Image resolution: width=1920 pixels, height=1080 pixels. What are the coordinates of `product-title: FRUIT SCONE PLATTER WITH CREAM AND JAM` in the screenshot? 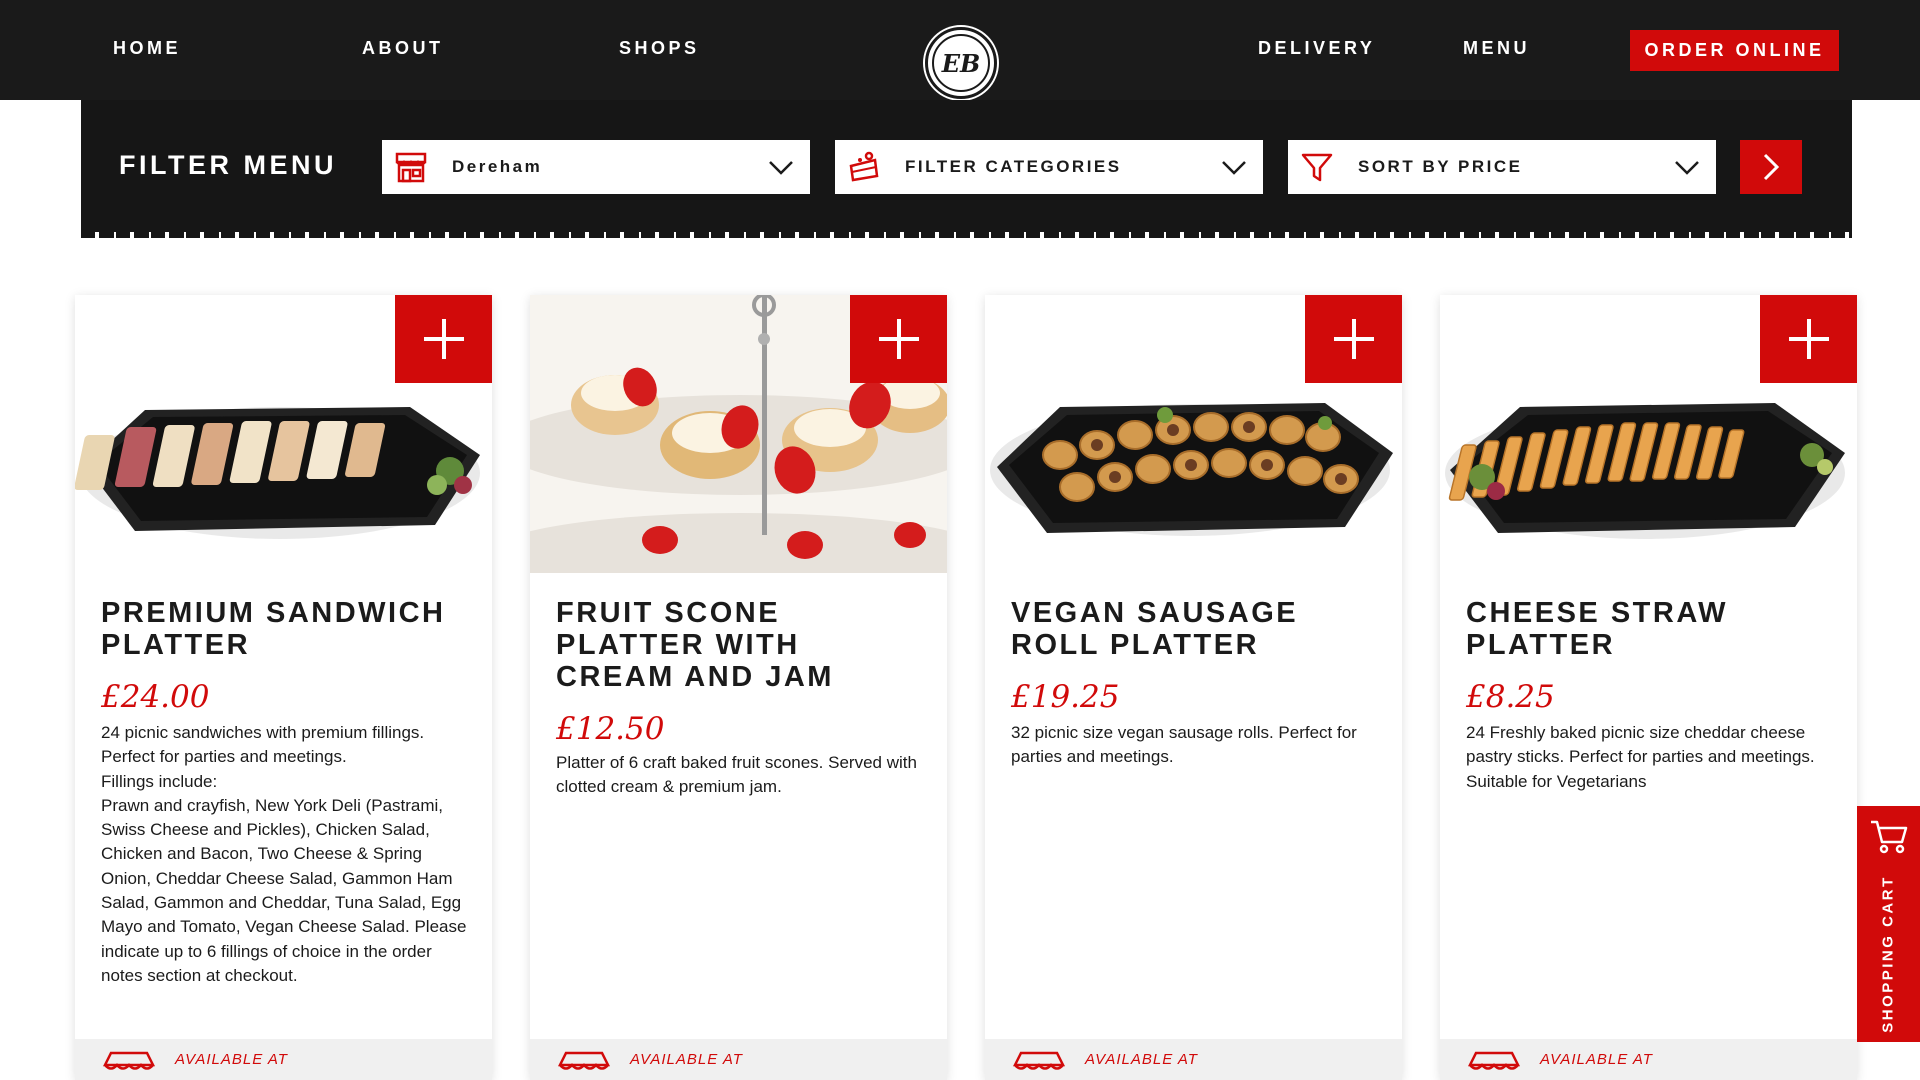 It's located at (695, 645).